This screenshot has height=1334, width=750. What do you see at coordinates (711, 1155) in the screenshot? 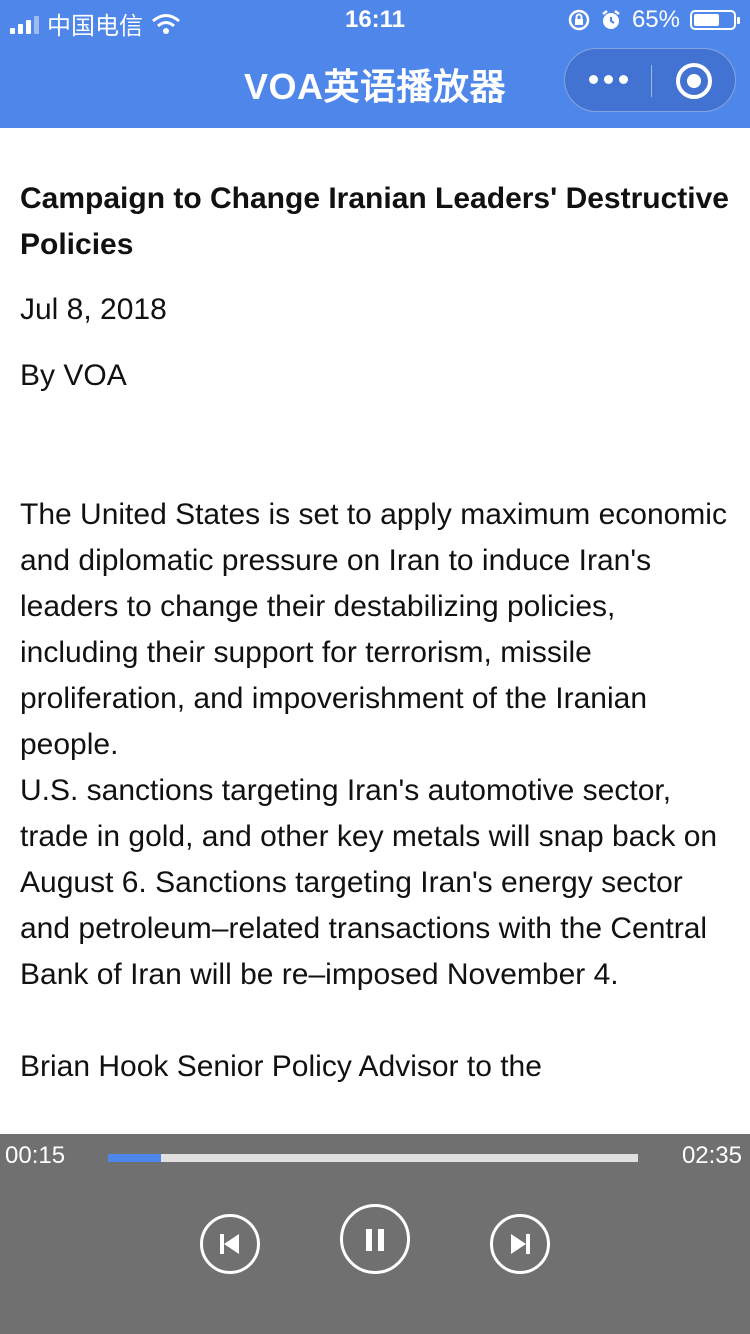
I see `total-time: 02:35` at bounding box center [711, 1155].